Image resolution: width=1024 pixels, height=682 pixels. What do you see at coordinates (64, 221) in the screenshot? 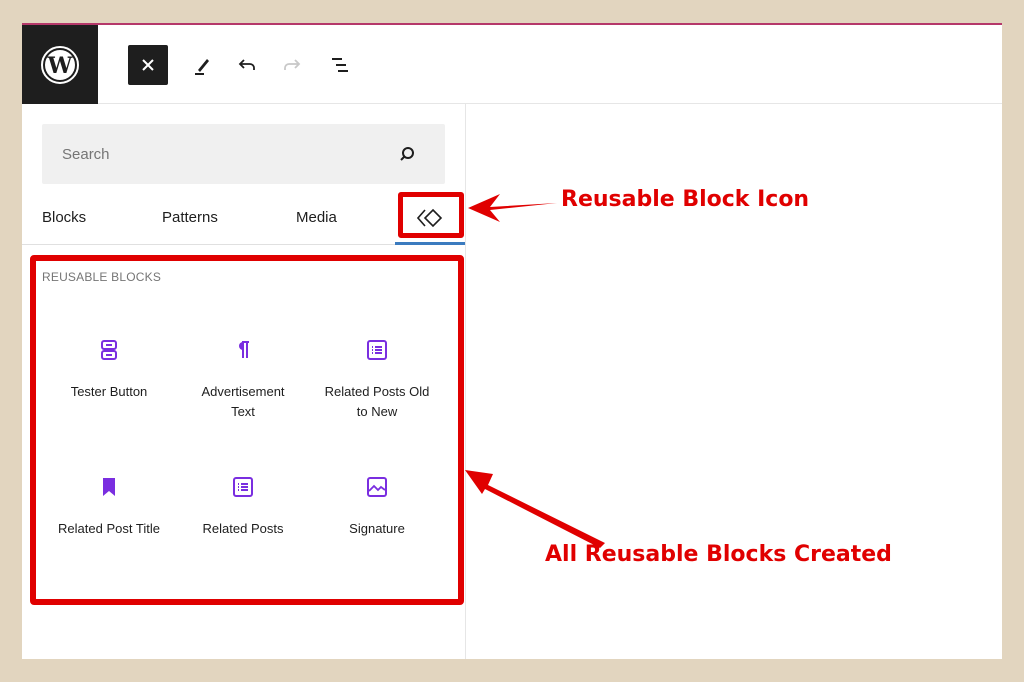
I see `tab-blocks: Blocks` at bounding box center [64, 221].